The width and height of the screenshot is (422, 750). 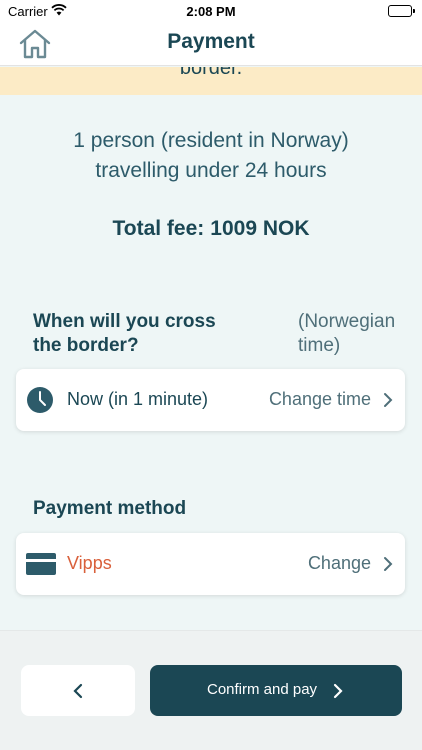 I want to click on payment-section-title: Payment method, so click(x=110, y=508).